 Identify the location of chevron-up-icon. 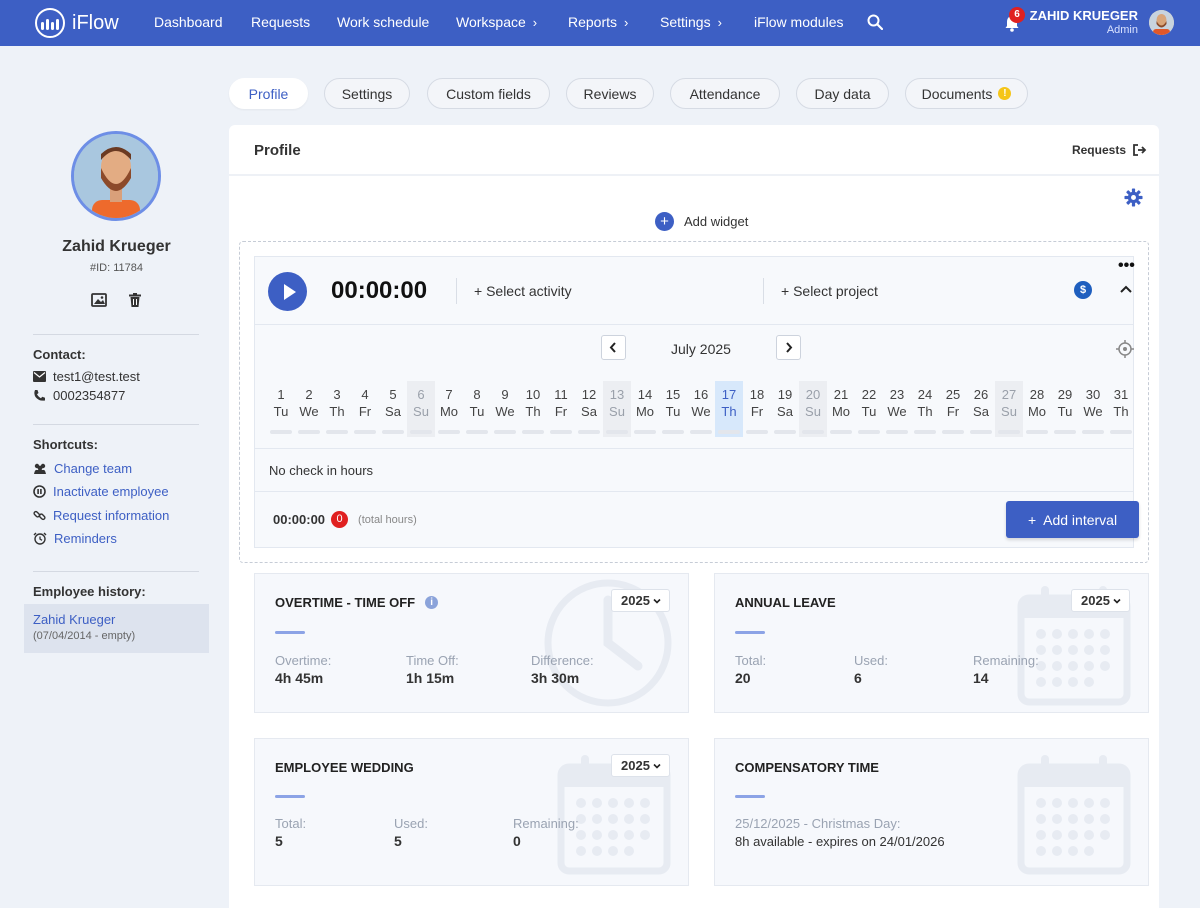
(1126, 289).